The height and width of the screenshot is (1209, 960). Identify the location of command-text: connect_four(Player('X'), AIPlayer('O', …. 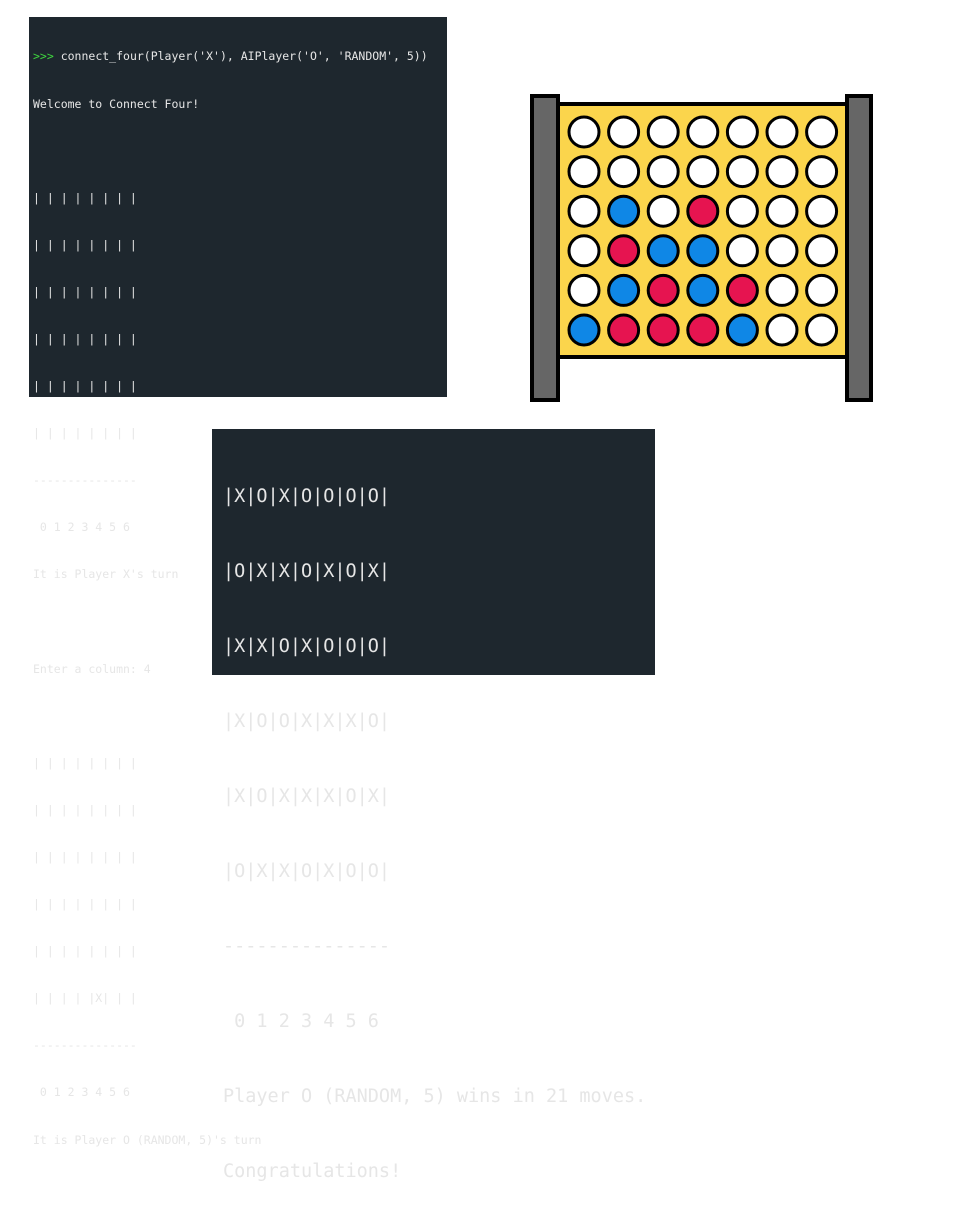
(240, 56).